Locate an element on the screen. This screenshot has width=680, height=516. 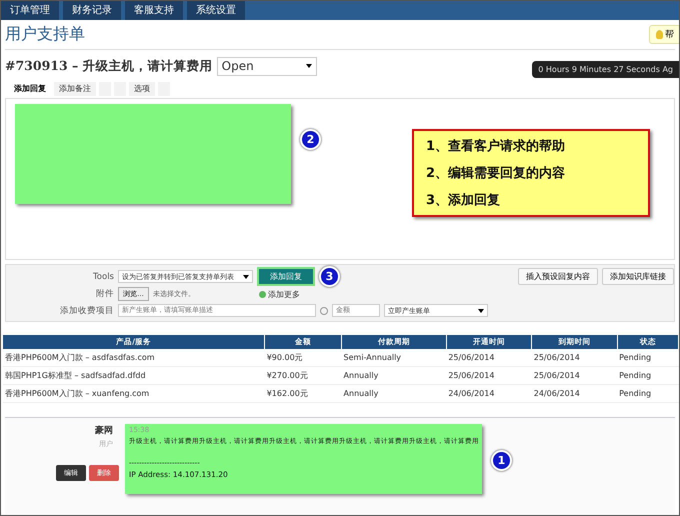
table-cell: Semi-Annually is located at coordinates (394, 357).